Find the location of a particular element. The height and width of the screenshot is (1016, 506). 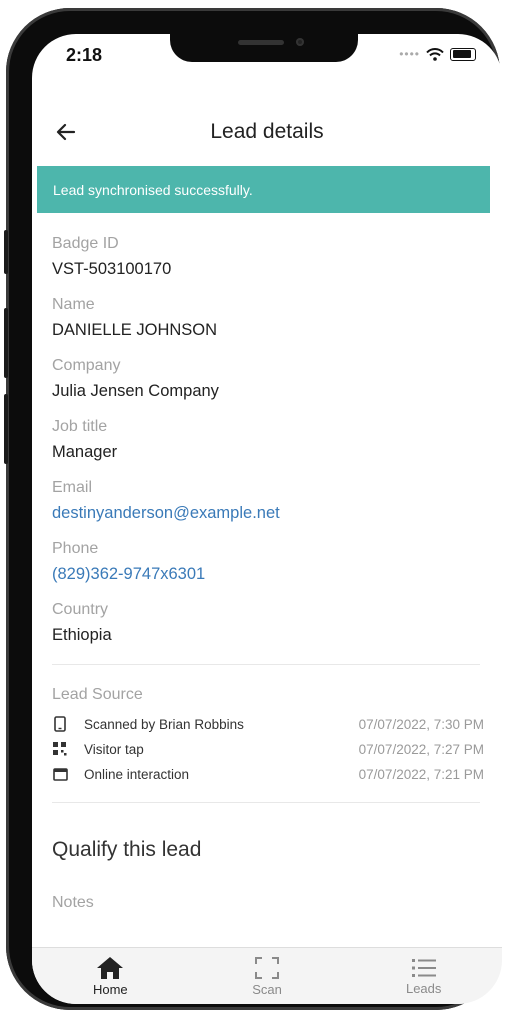

volume-down-button is located at coordinates (6, 429).